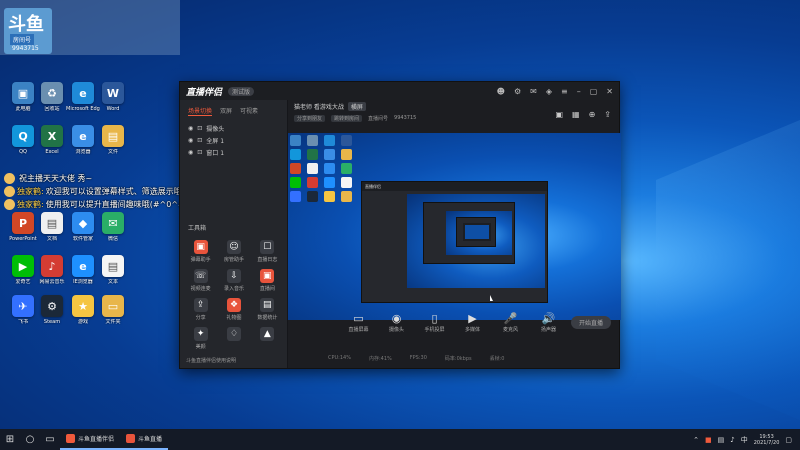  What do you see at coordinates (233, 152) in the screenshot?
I see `scene-item: ◉ ⊡ 窗口 1` at bounding box center [233, 152].